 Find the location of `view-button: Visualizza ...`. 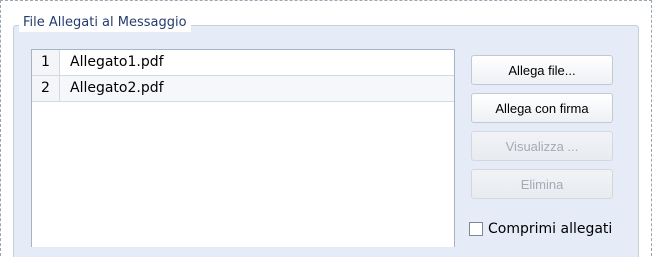

view-button: Visualizza ... is located at coordinates (542, 146).